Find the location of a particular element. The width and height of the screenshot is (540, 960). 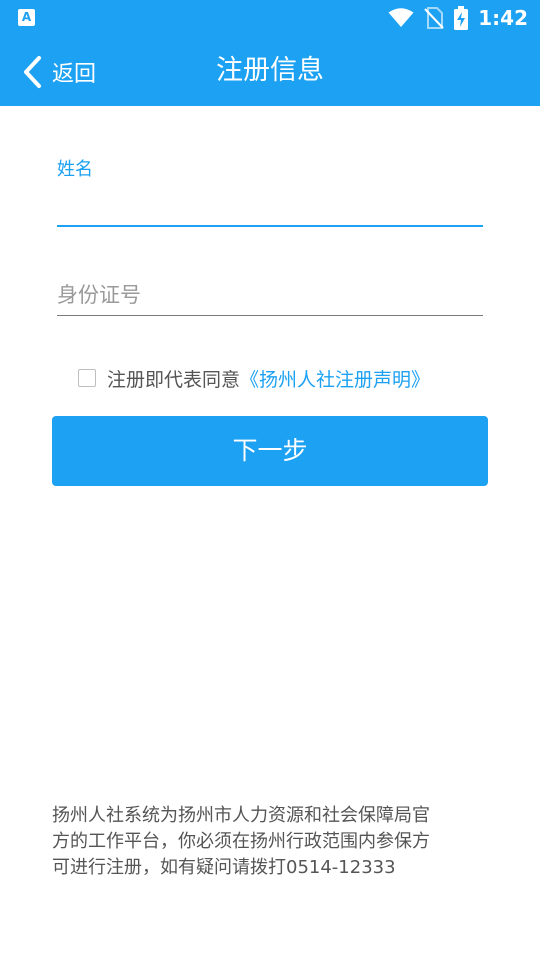

header-bar: A 1:42 返回 注册信息 is located at coordinates (270, 53).